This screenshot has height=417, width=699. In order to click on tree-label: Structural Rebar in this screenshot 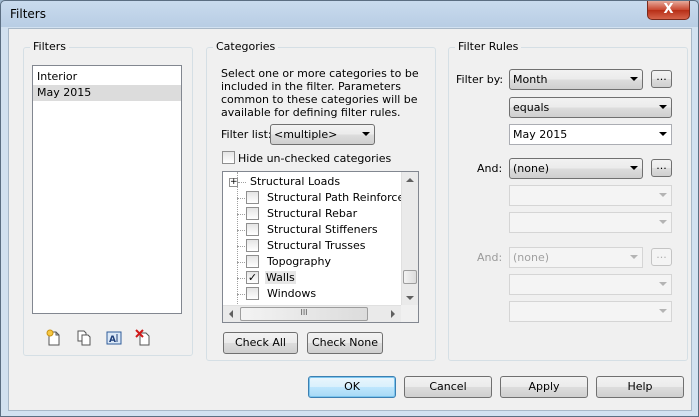, I will do `click(312, 213)`.